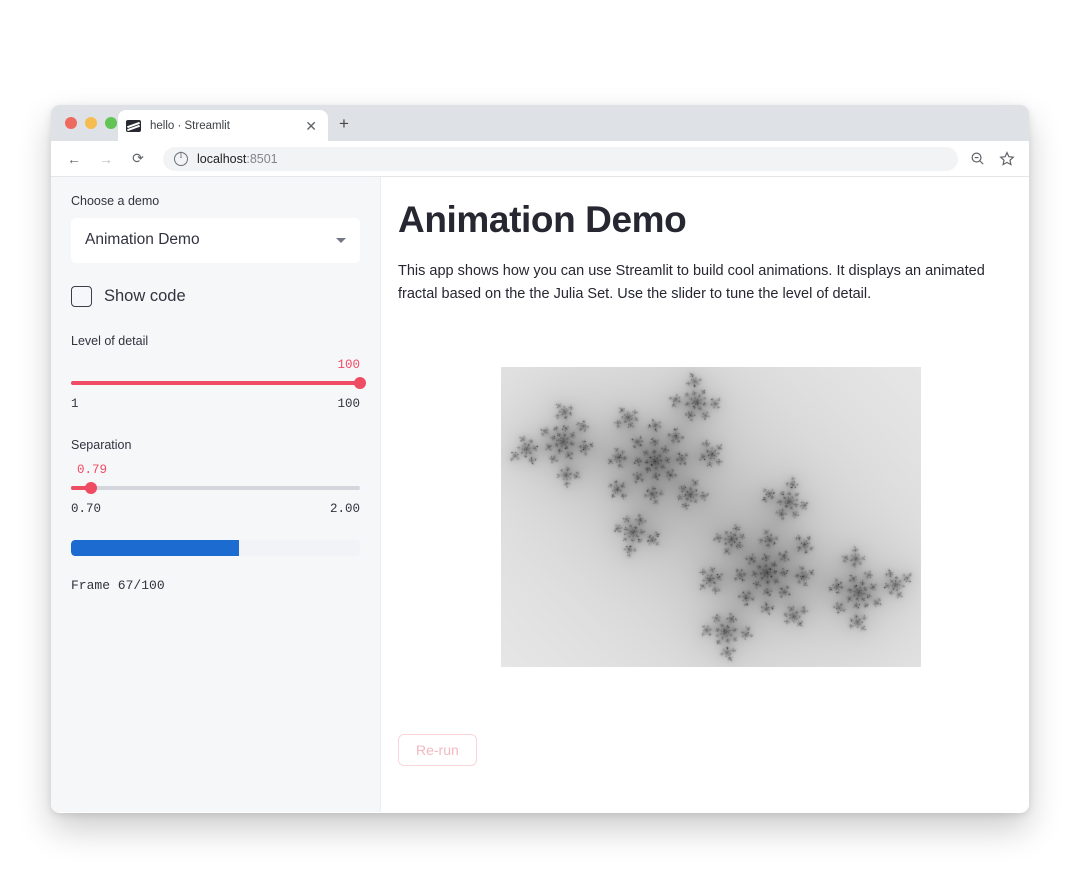 The height and width of the screenshot is (884, 1080). Describe the element at coordinates (111, 123) in the screenshot. I see `window-maximize-button` at that location.